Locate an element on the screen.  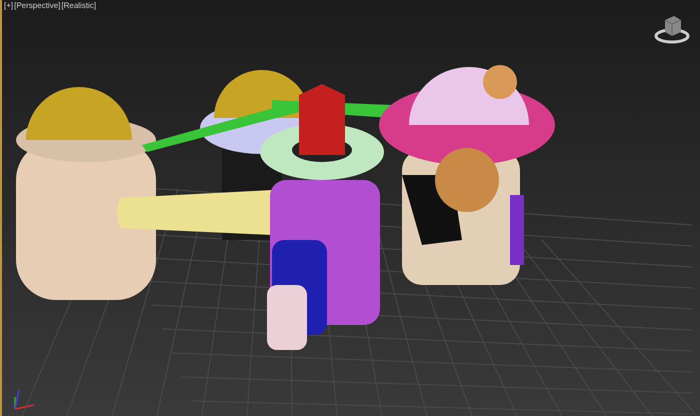
viewport-menu-label: [+] is located at coordinates (9, 6).